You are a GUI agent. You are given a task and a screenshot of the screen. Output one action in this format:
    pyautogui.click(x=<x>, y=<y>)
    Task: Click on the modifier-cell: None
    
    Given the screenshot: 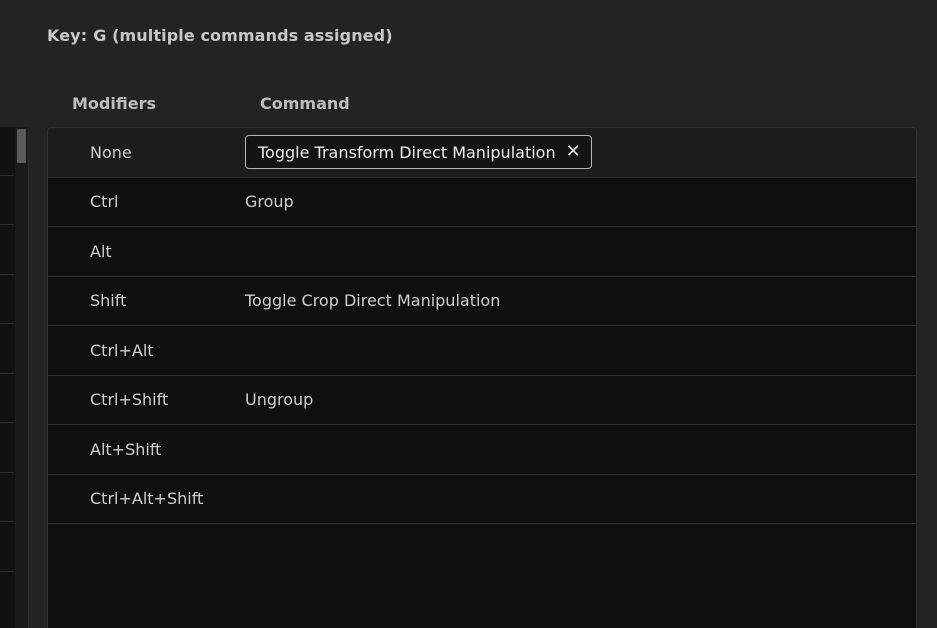 What is the action you would take?
    pyautogui.click(x=111, y=152)
    